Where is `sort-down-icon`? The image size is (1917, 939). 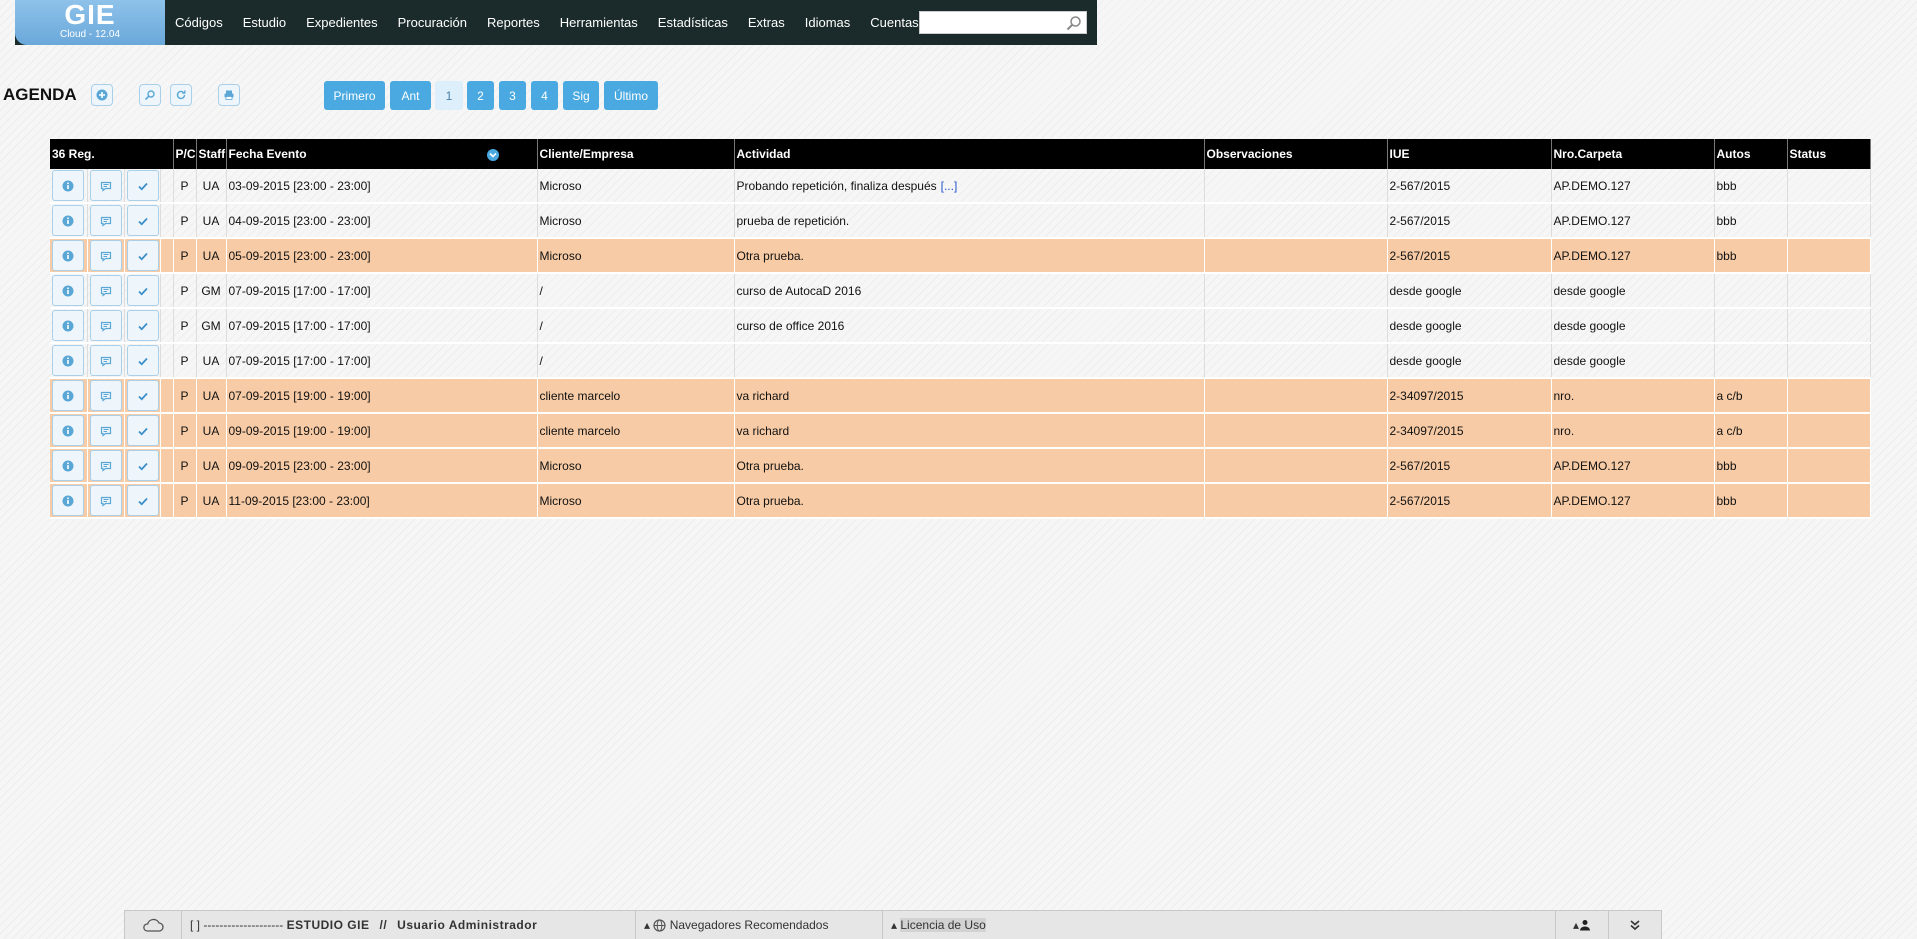 sort-down-icon is located at coordinates (492, 155).